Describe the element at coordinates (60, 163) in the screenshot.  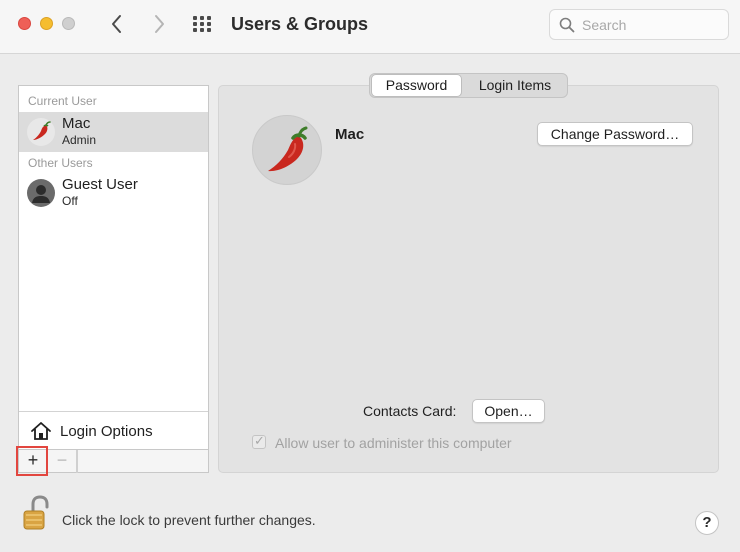
I see `other-users-header: Other Users` at that location.